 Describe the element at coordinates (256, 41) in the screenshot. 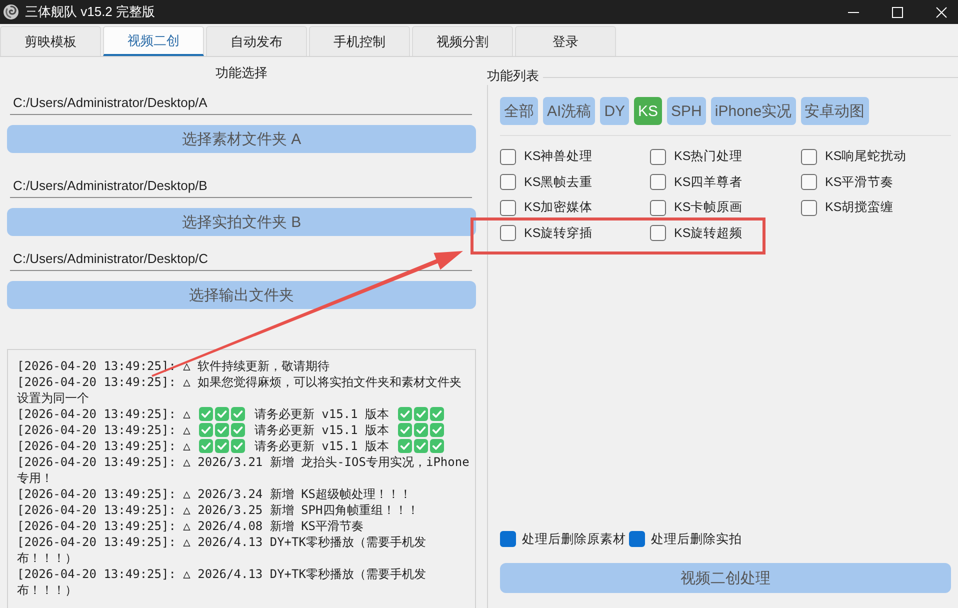

I see `tab: 自动发布` at that location.